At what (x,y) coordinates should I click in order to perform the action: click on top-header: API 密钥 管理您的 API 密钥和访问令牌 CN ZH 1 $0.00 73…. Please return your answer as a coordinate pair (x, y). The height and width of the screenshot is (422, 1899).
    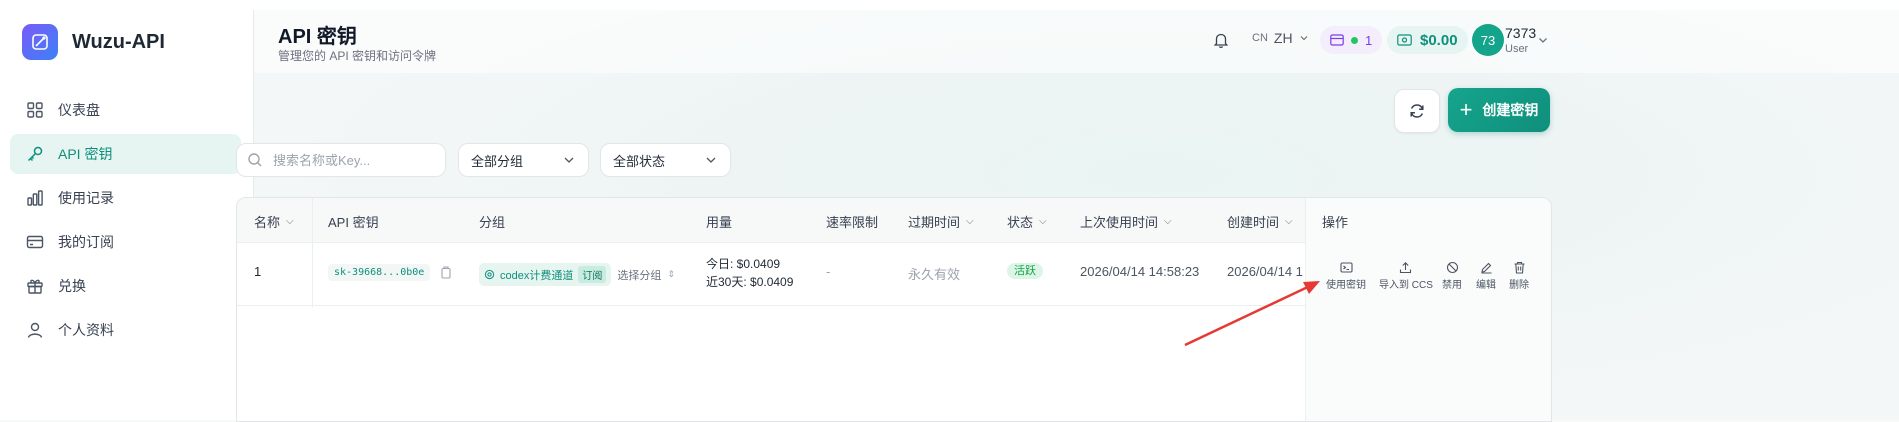
    Looking at the image, I should click on (1076, 41).